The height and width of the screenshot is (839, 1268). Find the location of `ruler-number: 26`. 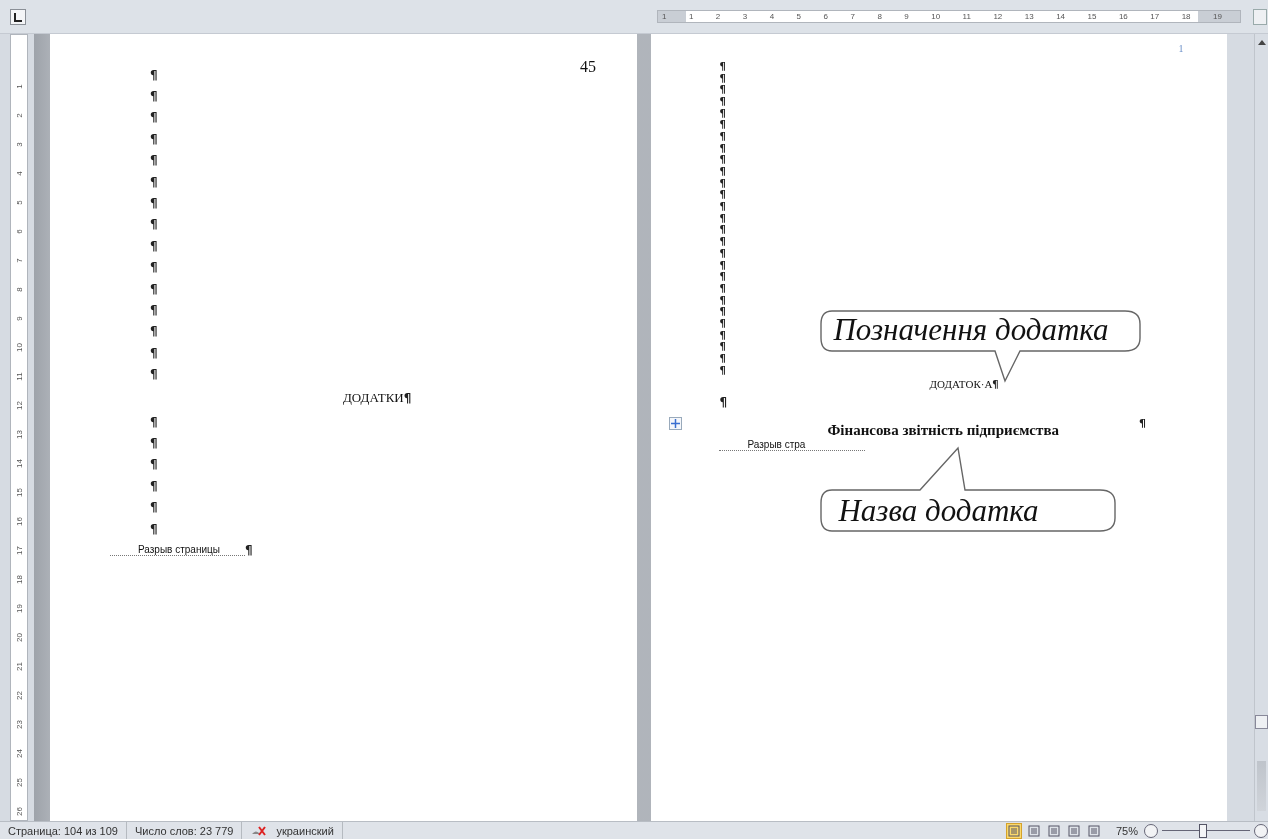

ruler-number: 26 is located at coordinates (19, 811).